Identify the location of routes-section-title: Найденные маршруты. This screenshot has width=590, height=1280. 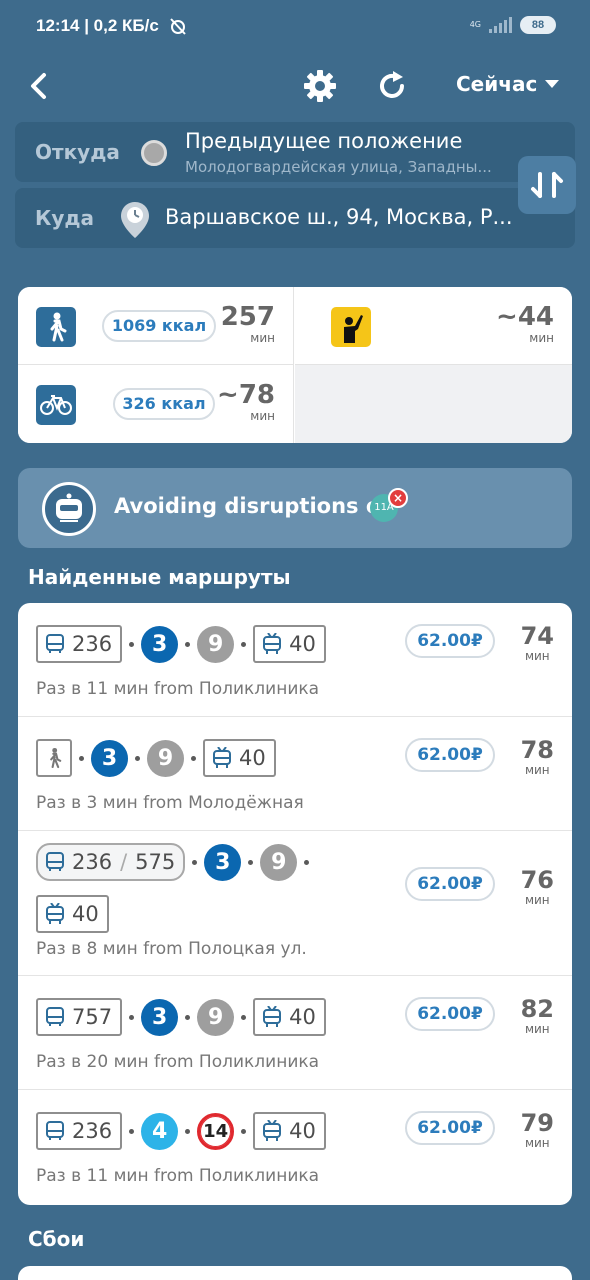
(159, 577).